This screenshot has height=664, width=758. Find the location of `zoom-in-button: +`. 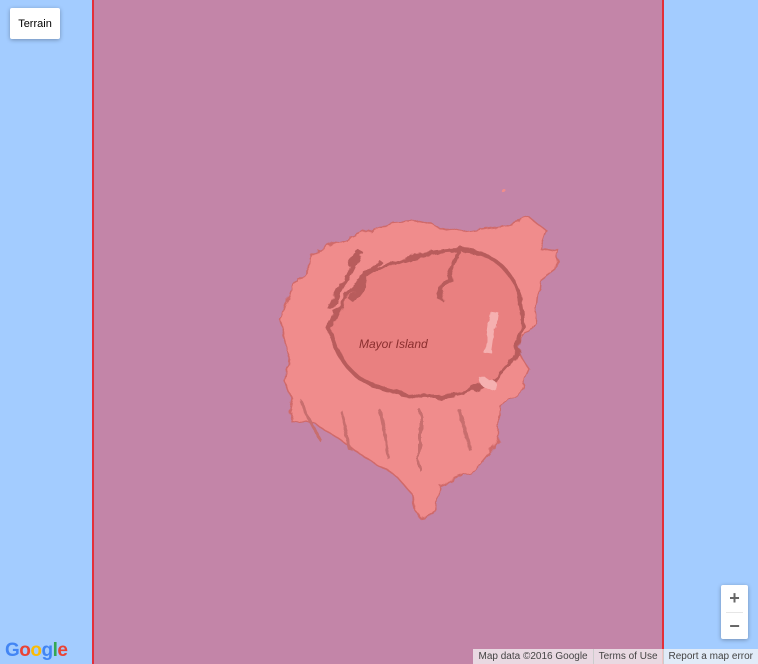

zoom-in-button: + is located at coordinates (734, 598).